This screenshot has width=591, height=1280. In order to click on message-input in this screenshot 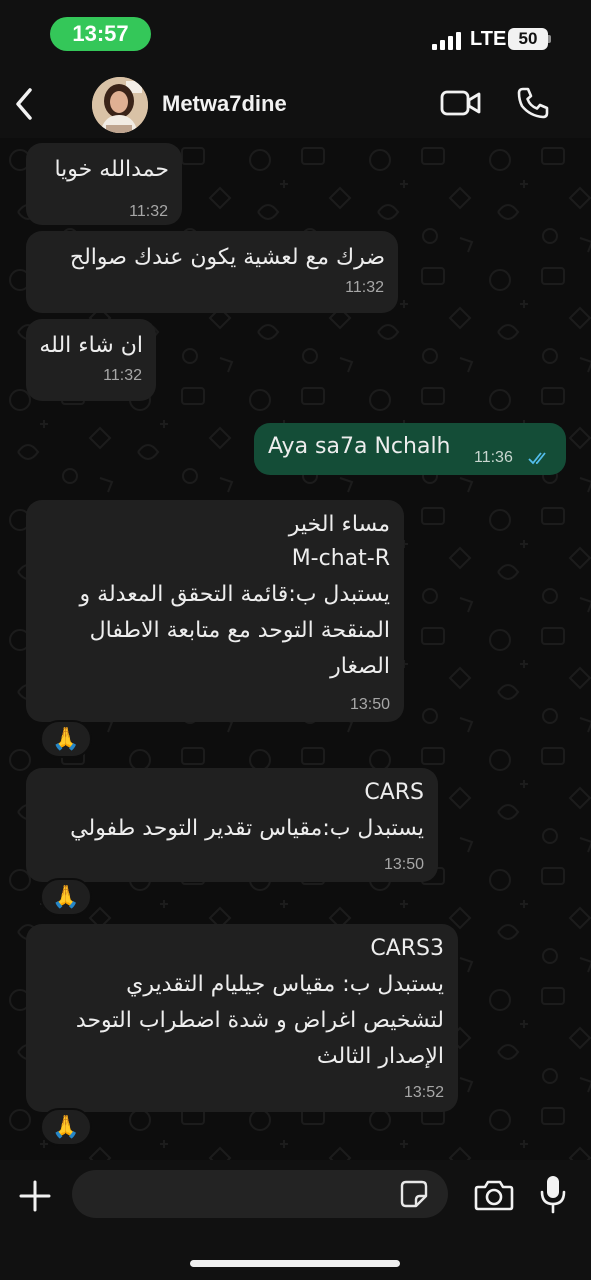, I will do `click(260, 1194)`.